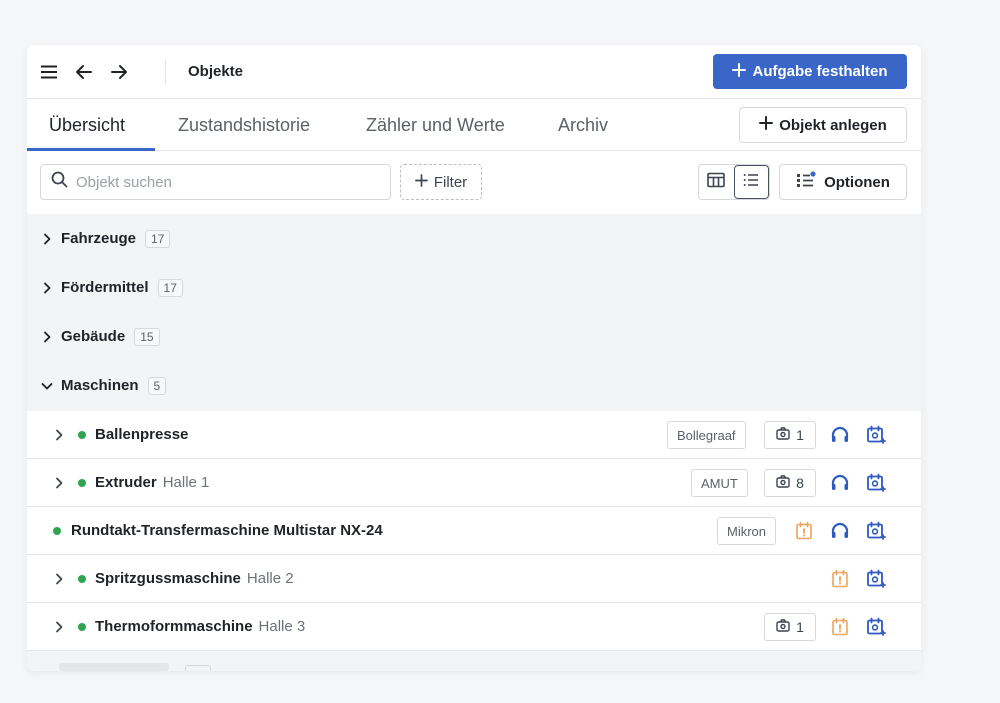 The image size is (1000, 703). What do you see at coordinates (105, 287) in the screenshot?
I see `group-label: Fördermittel` at bounding box center [105, 287].